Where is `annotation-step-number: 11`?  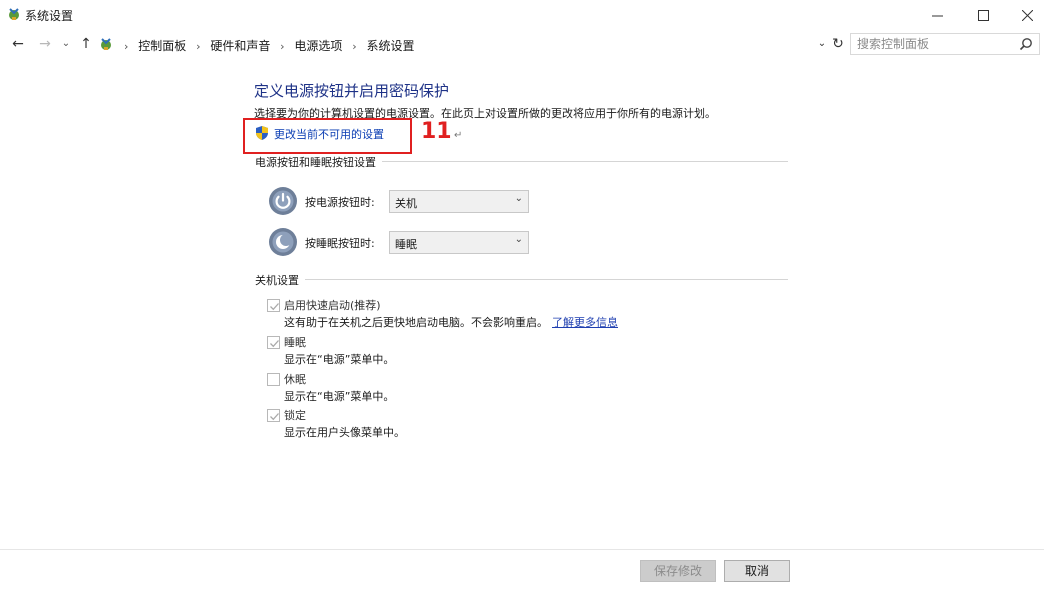
annotation-step-number: 11 is located at coordinates (436, 131).